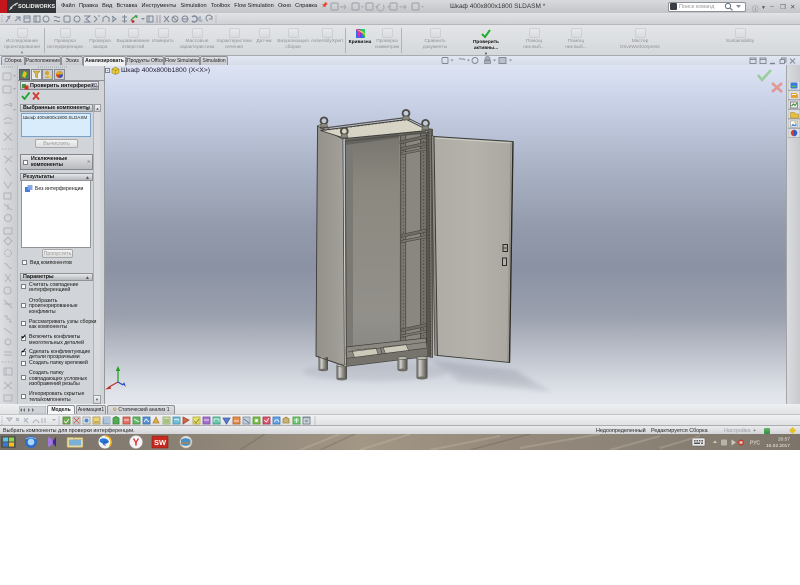 The image size is (800, 585). Describe the element at coordinates (105, 443) in the screenshot. I see `svg-text: e` at that location.